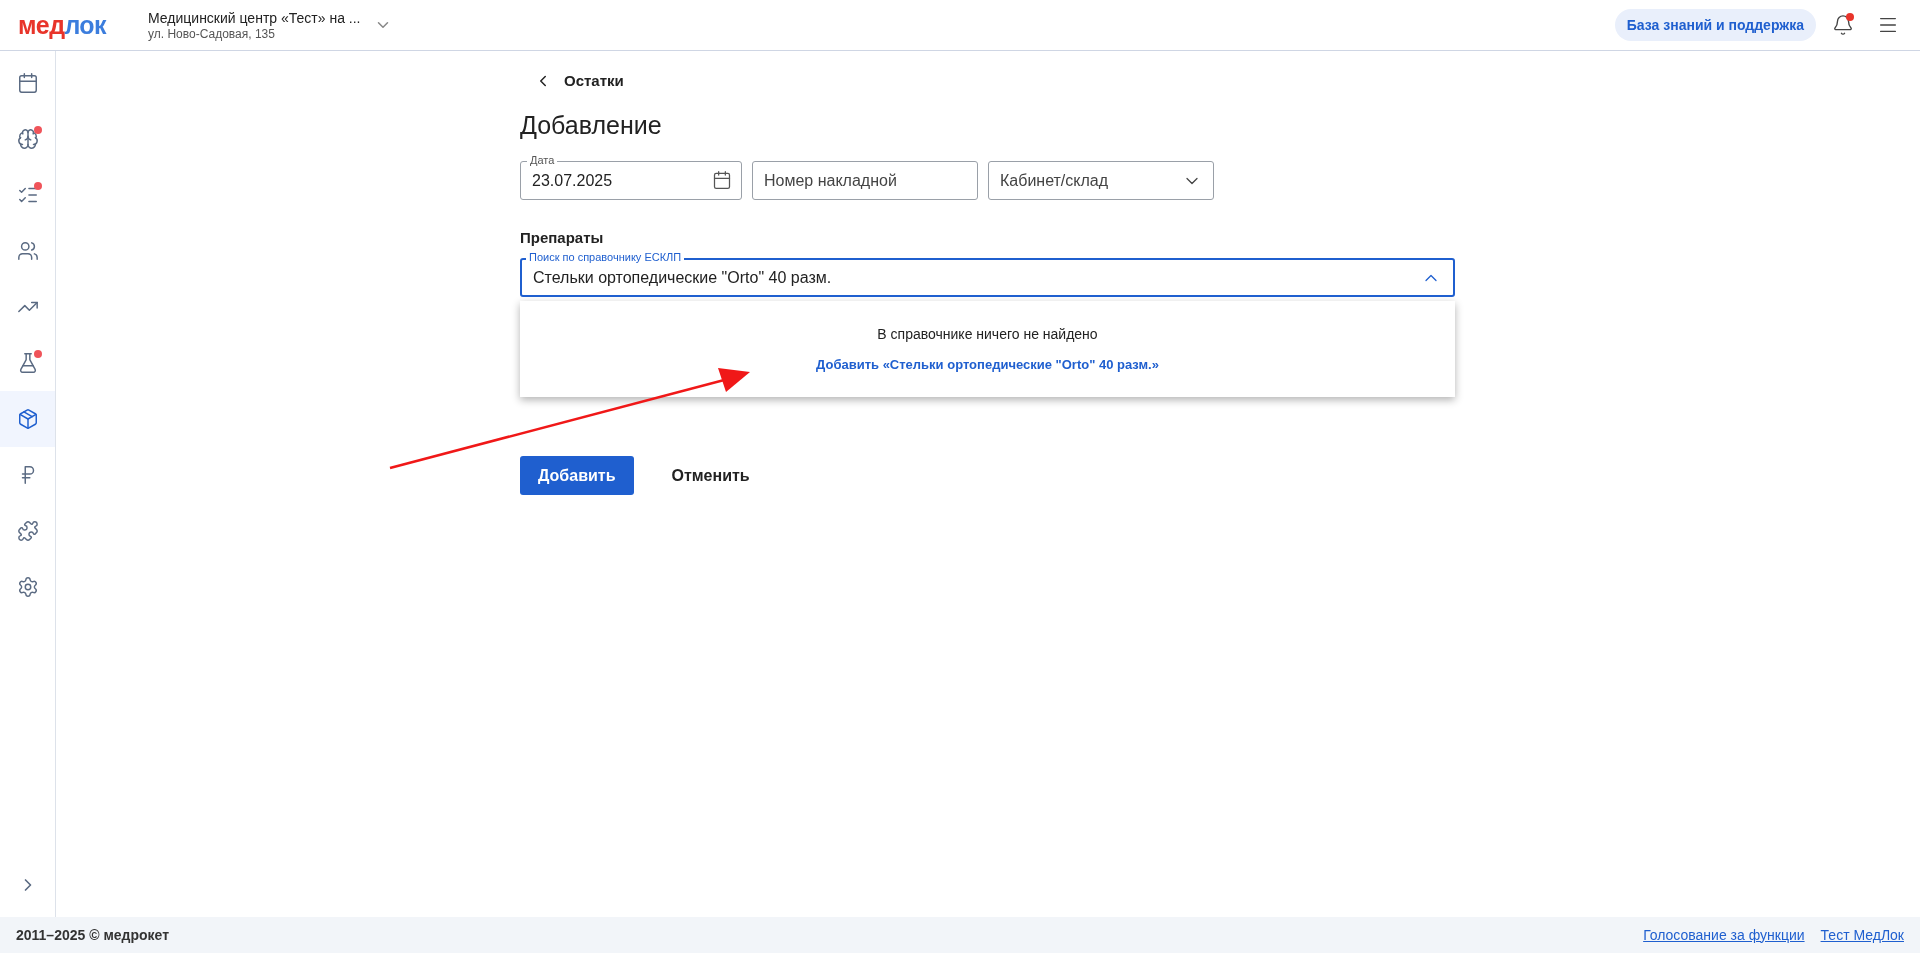 The height and width of the screenshot is (953, 1920). I want to click on search-label: Поиск по справочнику ЕСКЛП, so click(605, 257).